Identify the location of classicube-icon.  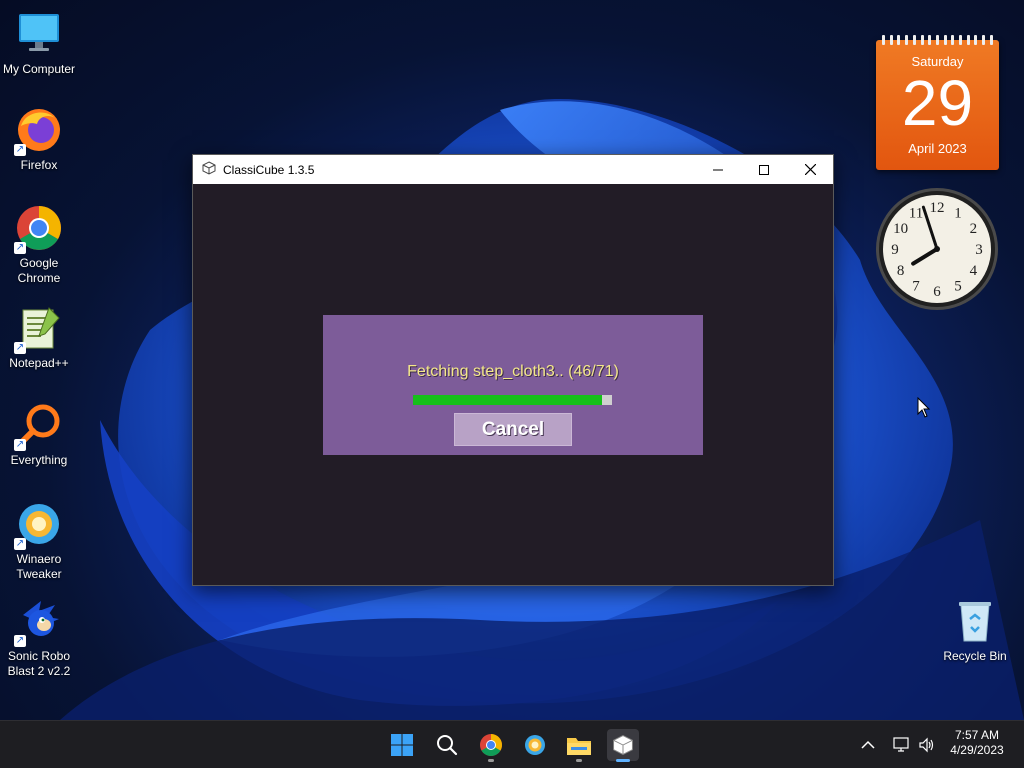
(623, 745).